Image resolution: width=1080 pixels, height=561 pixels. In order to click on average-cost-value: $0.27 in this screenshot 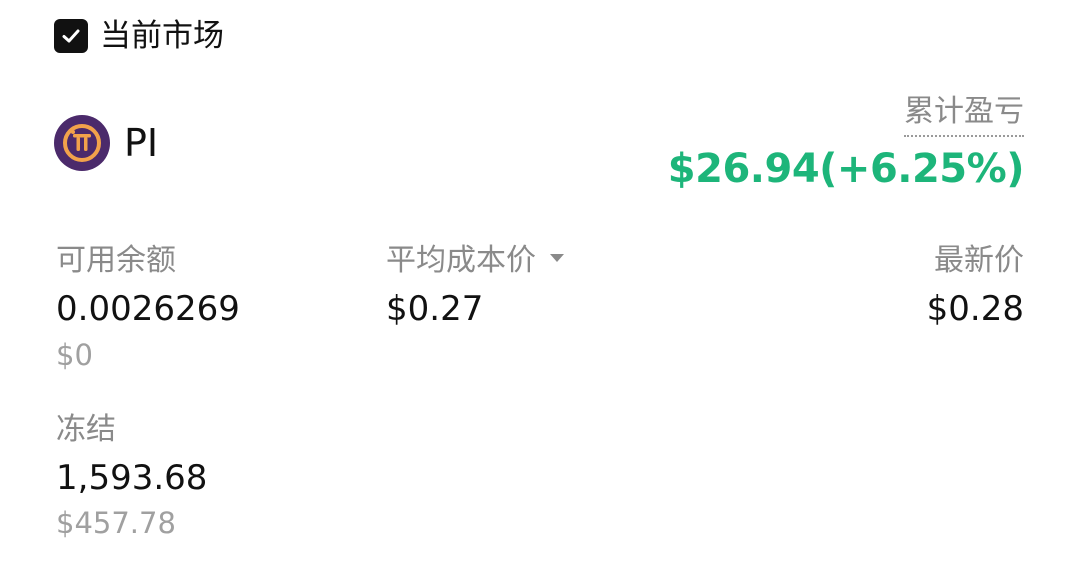, I will do `click(435, 309)`.